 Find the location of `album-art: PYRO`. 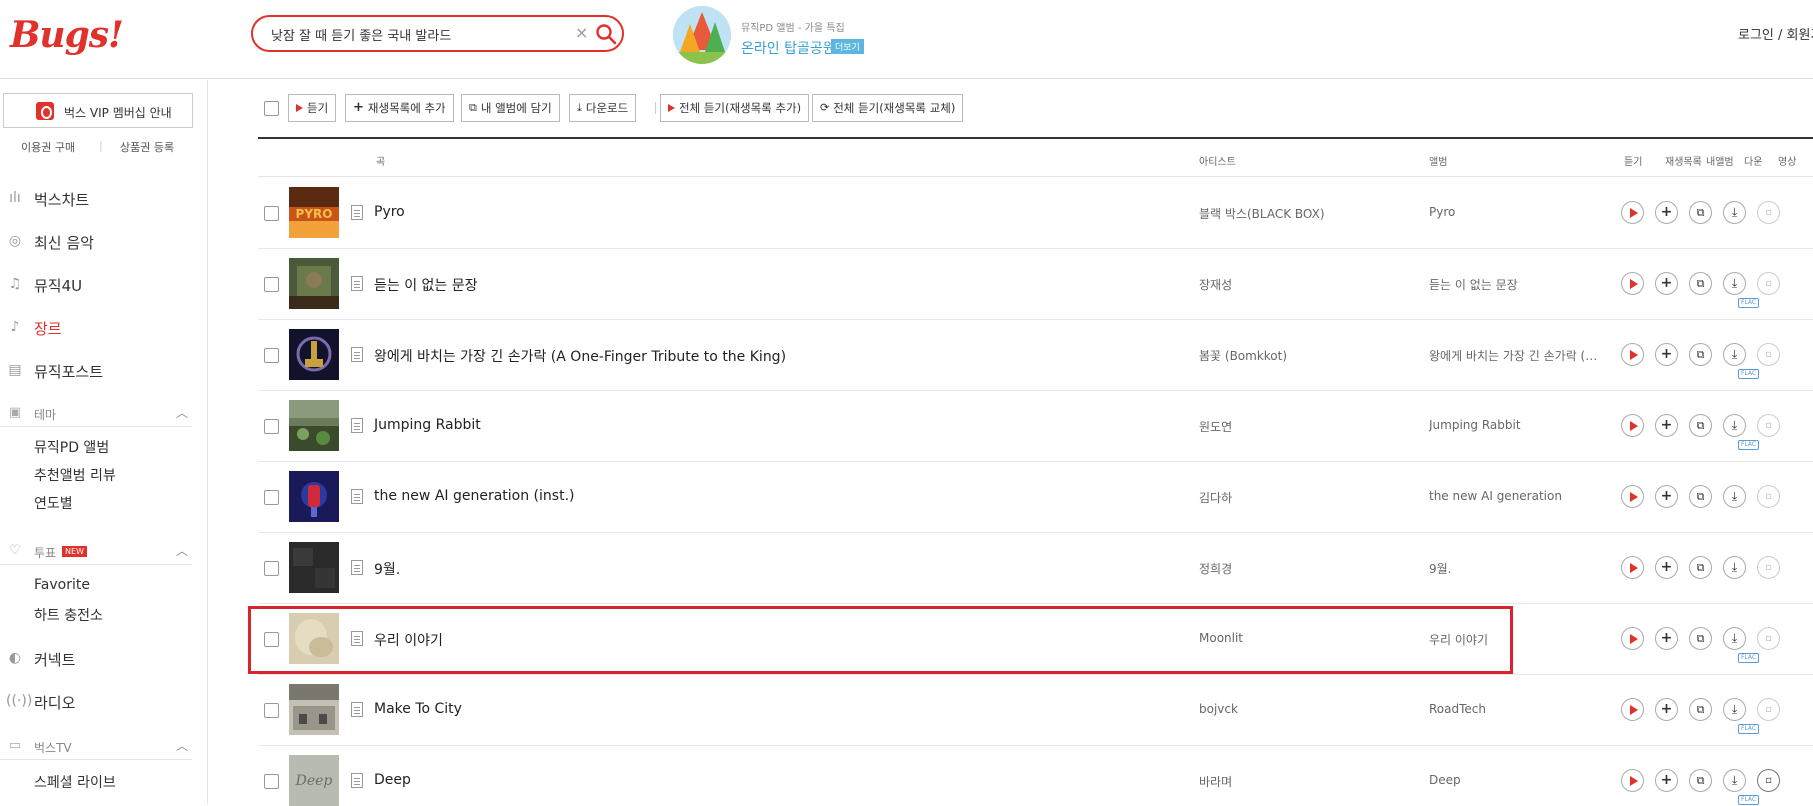

album-art: PYRO is located at coordinates (314, 212).